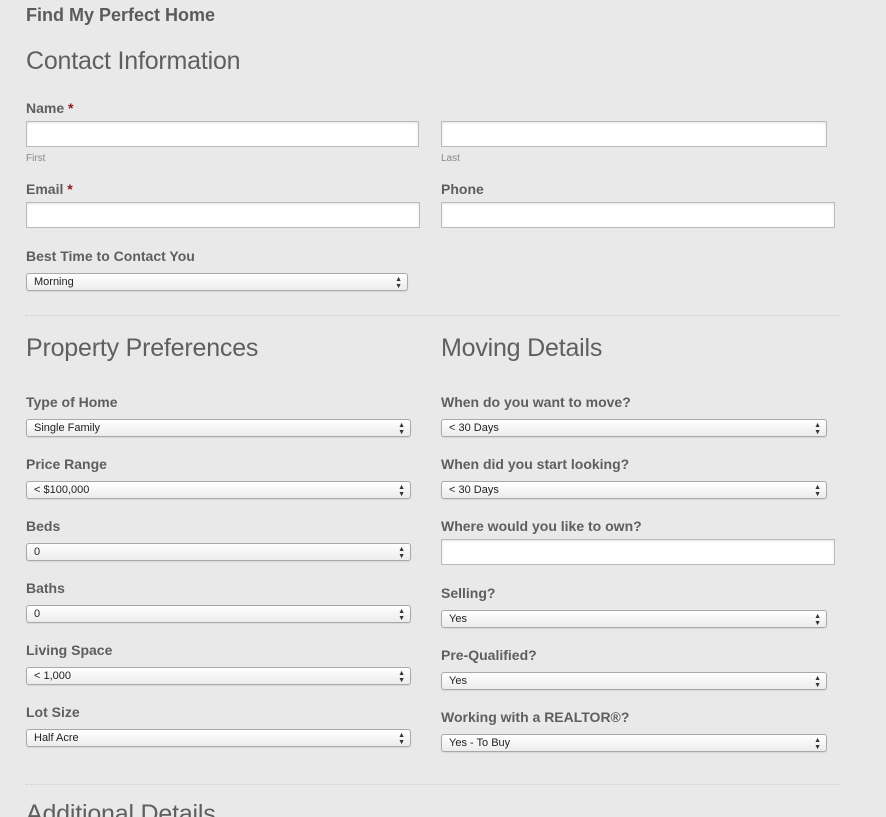  Describe the element at coordinates (468, 593) in the screenshot. I see `selling-label: Selling?` at that location.